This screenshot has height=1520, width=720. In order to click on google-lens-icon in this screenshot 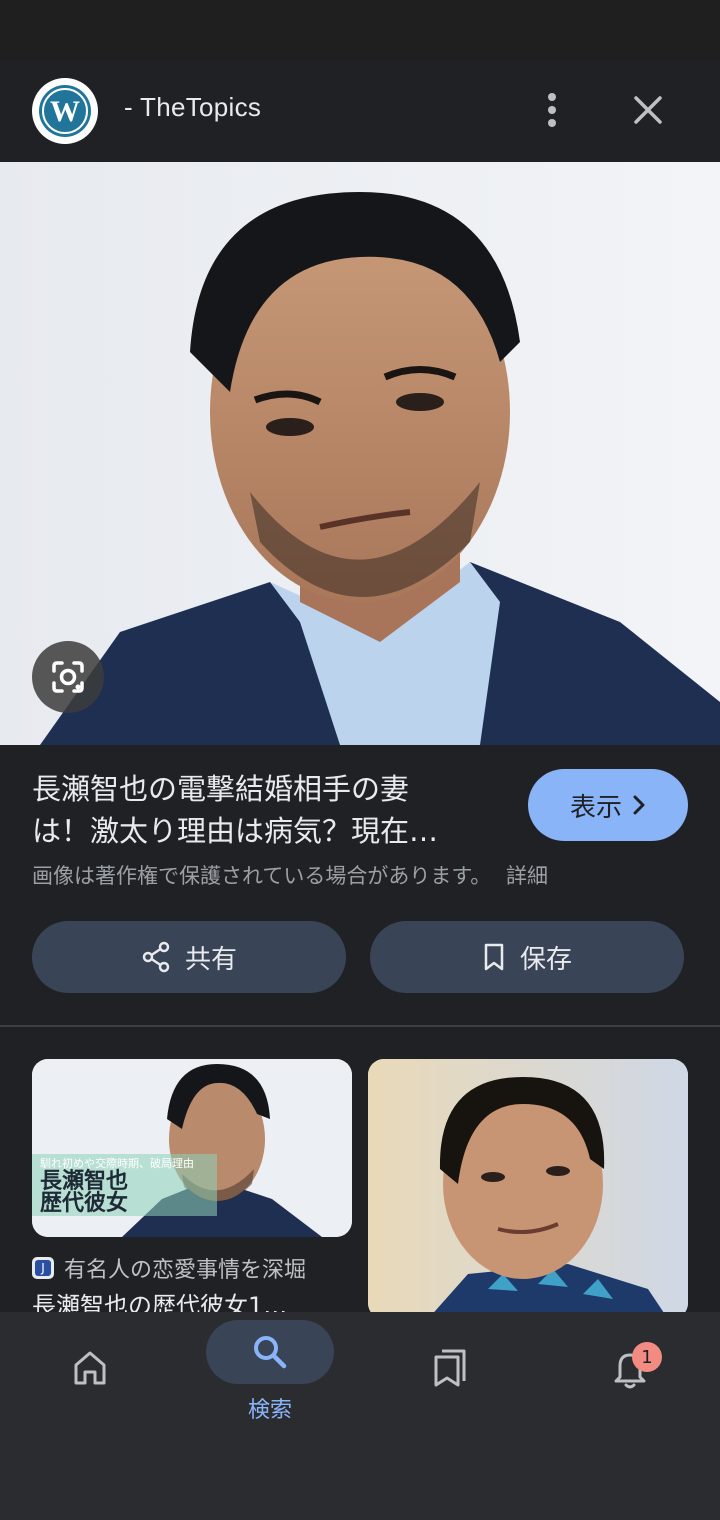, I will do `click(68, 677)`.